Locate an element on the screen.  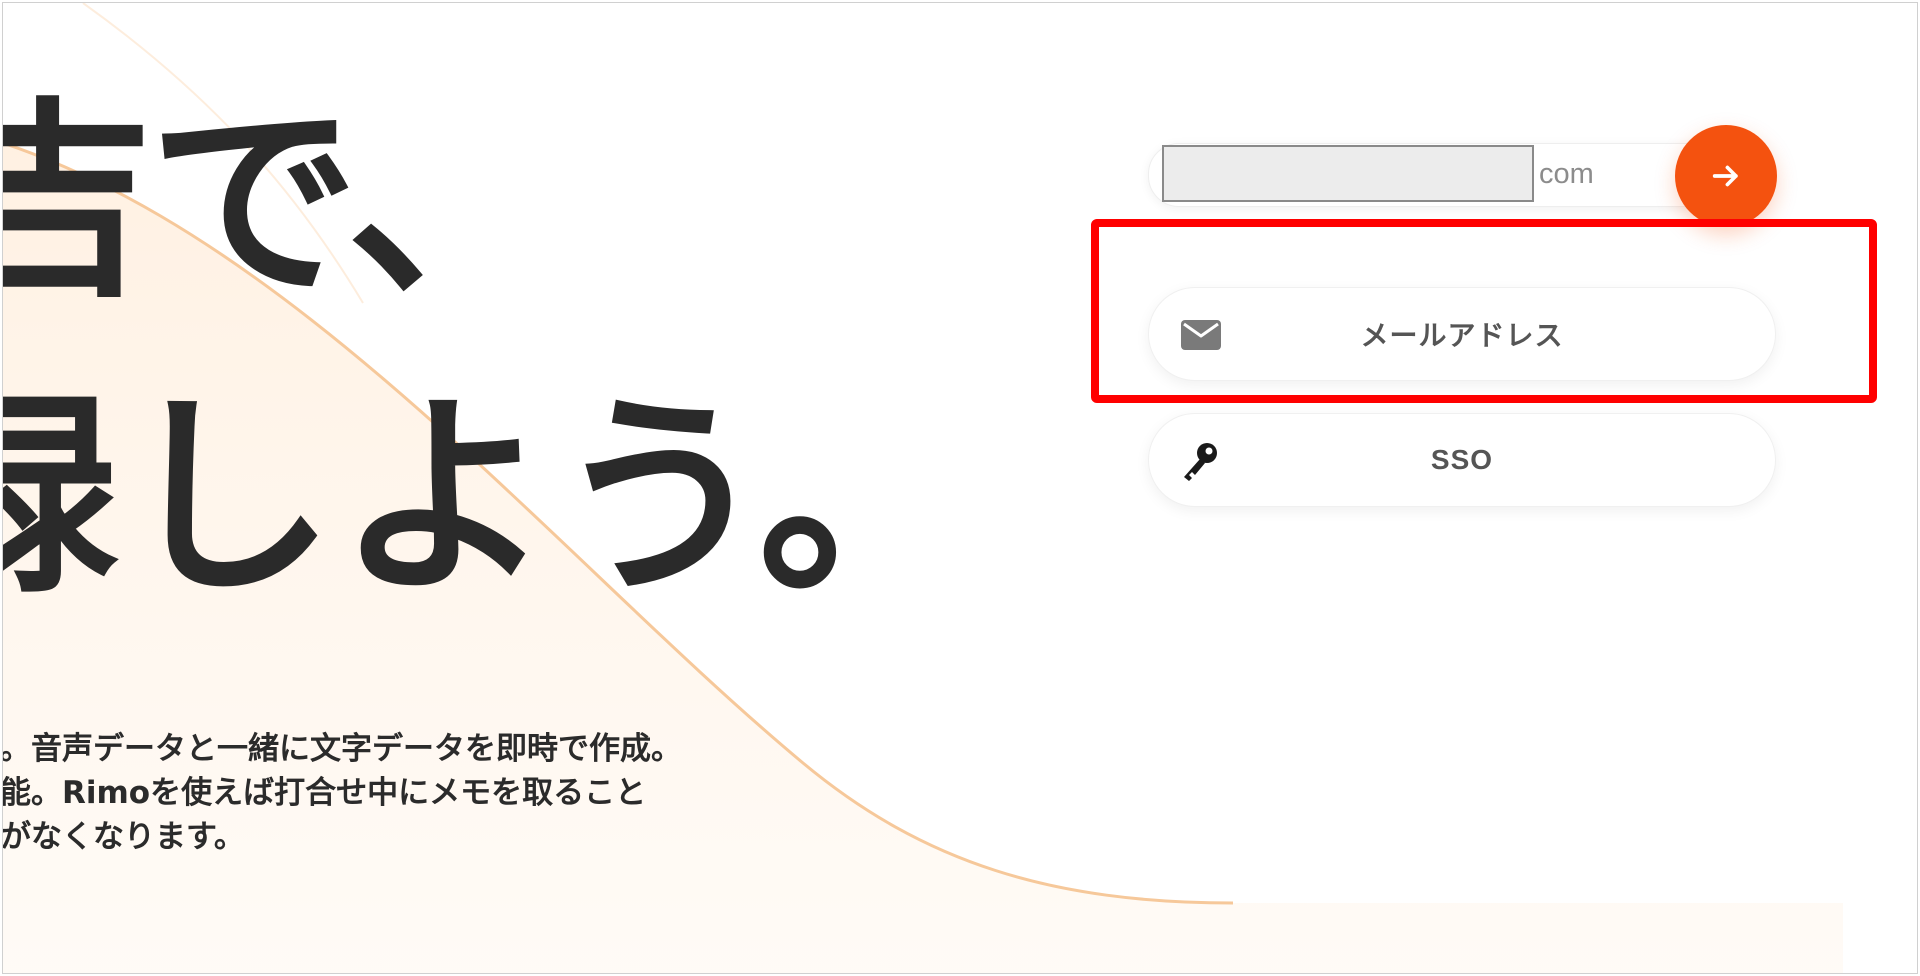
hero-description-line: とがなくなります。 is located at coordinates (123, 837).